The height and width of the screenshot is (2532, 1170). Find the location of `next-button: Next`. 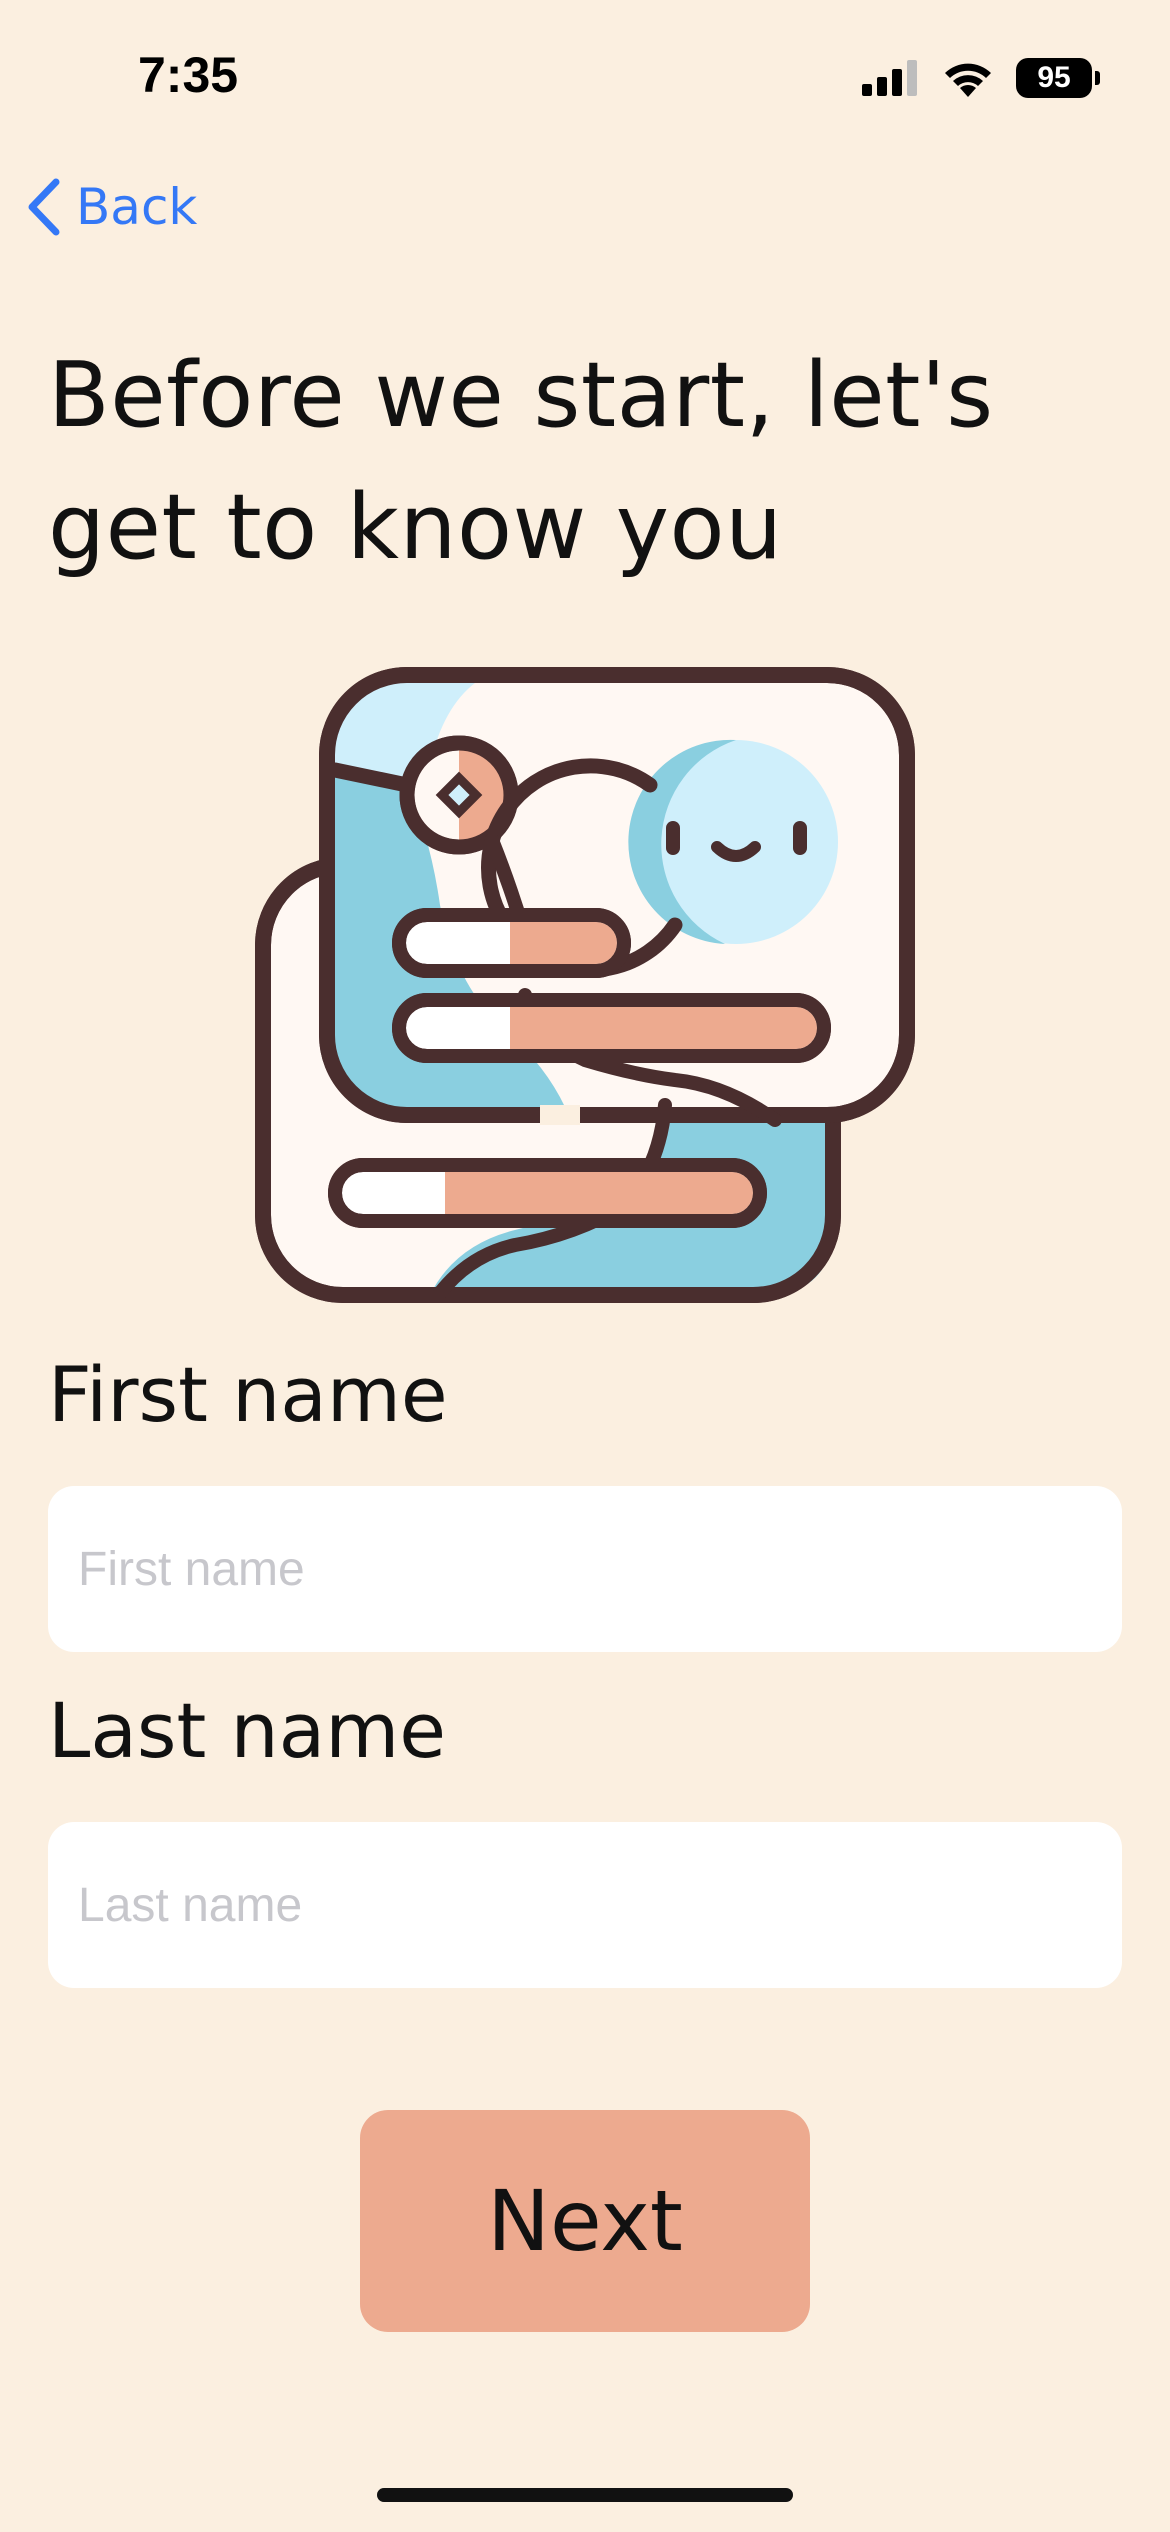

next-button: Next is located at coordinates (585, 2221).